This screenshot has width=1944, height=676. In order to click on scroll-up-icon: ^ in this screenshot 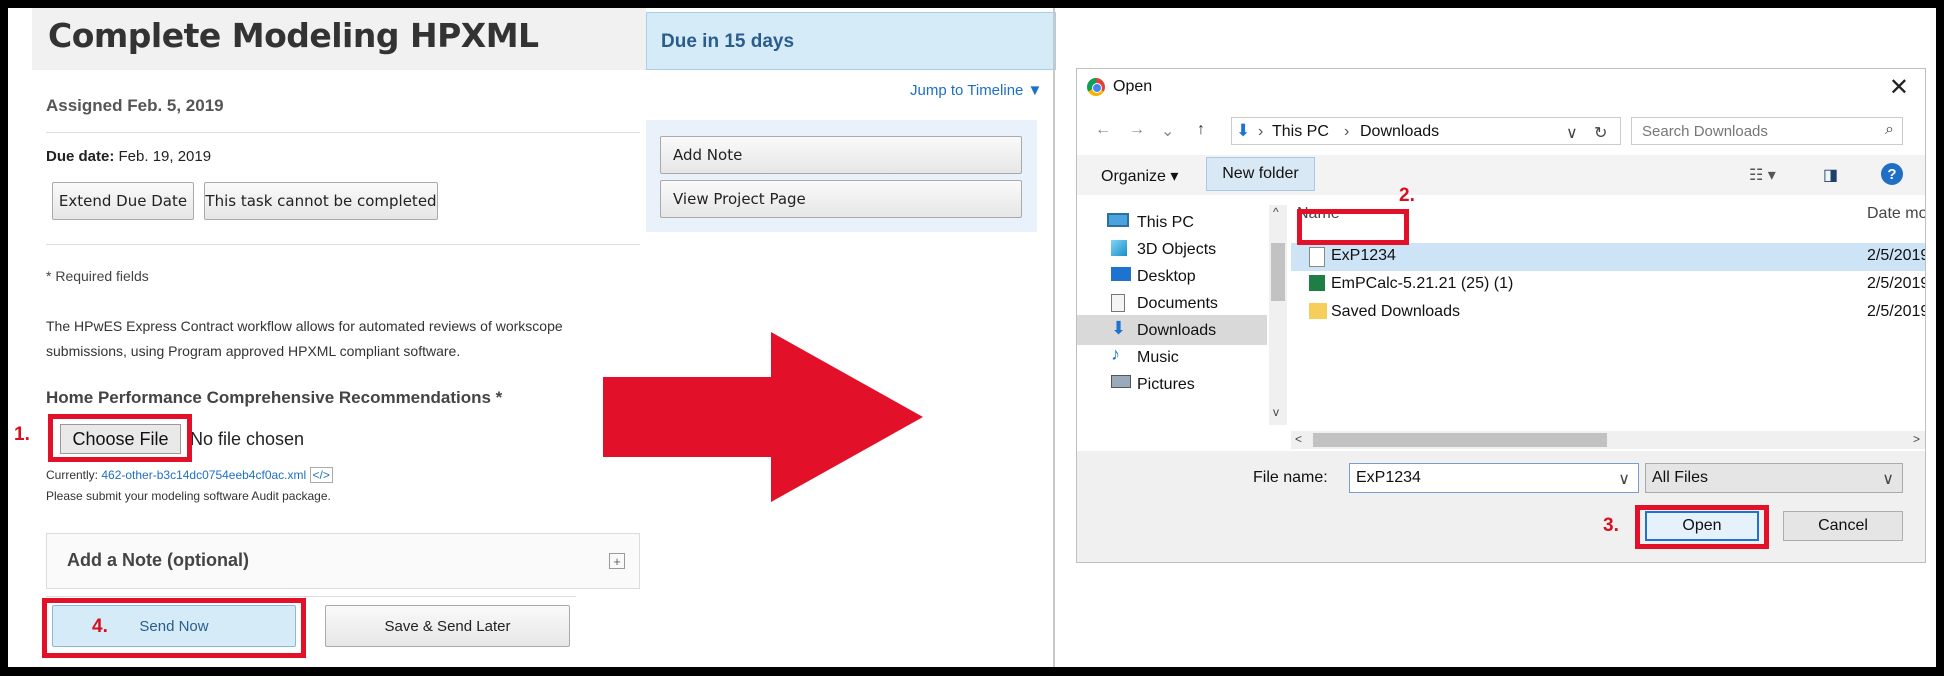, I will do `click(1276, 212)`.